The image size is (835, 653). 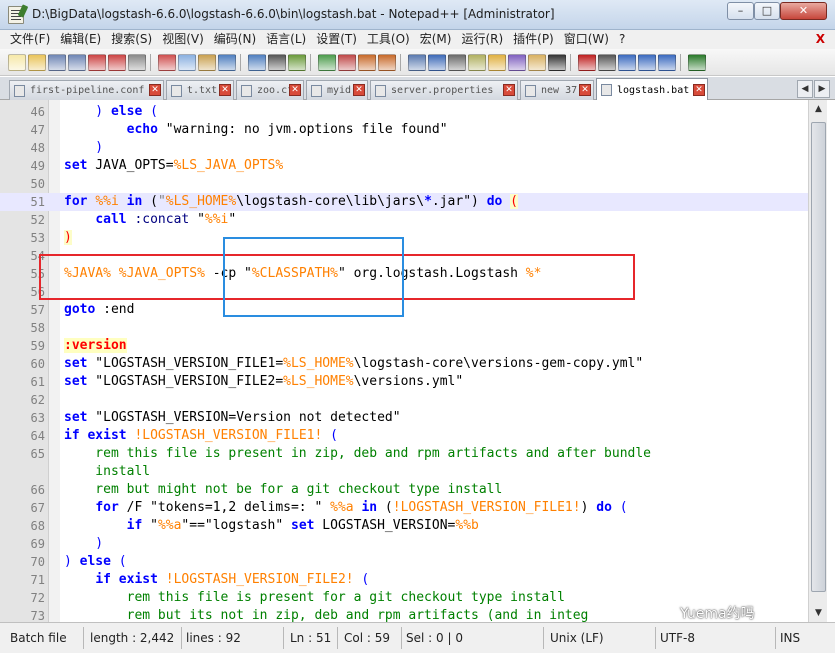 I want to click on menu-plugins: 插件(P), so click(x=533, y=39).